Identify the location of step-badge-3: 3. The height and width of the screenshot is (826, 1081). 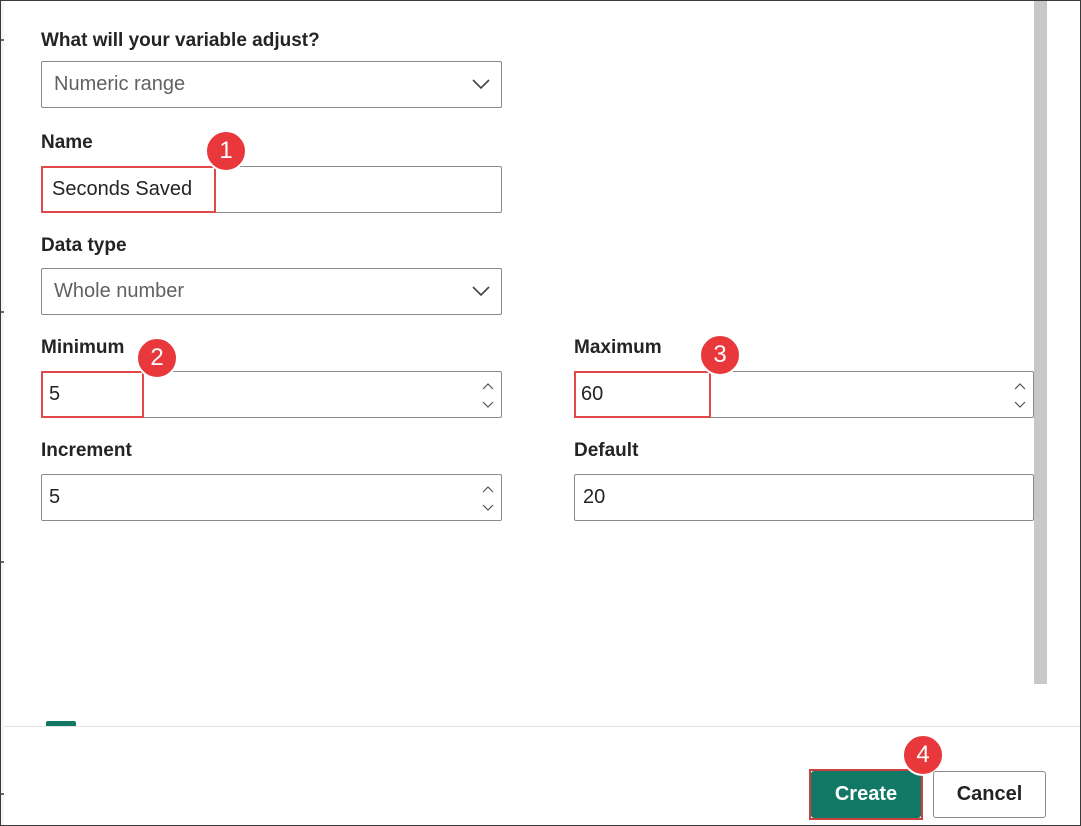
(720, 355).